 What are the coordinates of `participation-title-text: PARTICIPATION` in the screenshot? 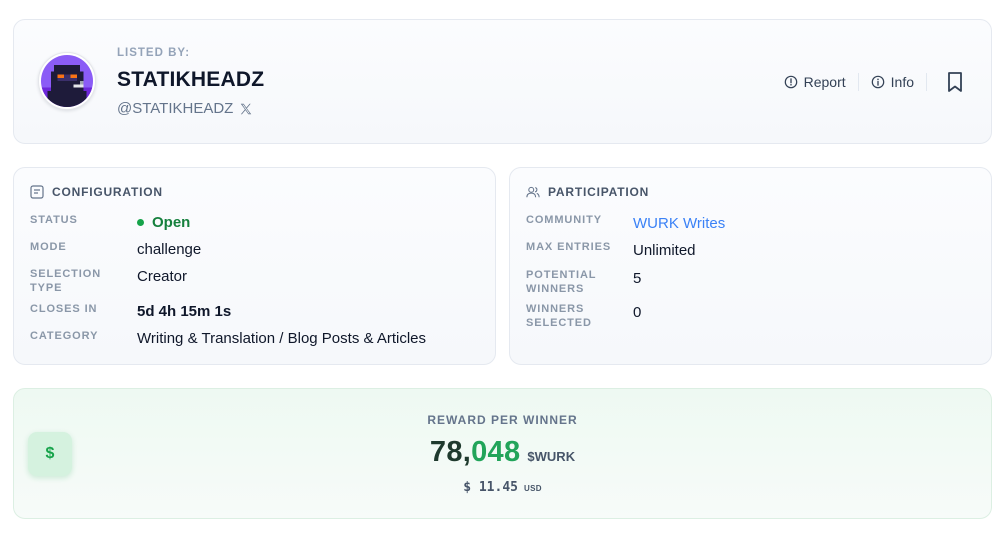 It's located at (599, 192).